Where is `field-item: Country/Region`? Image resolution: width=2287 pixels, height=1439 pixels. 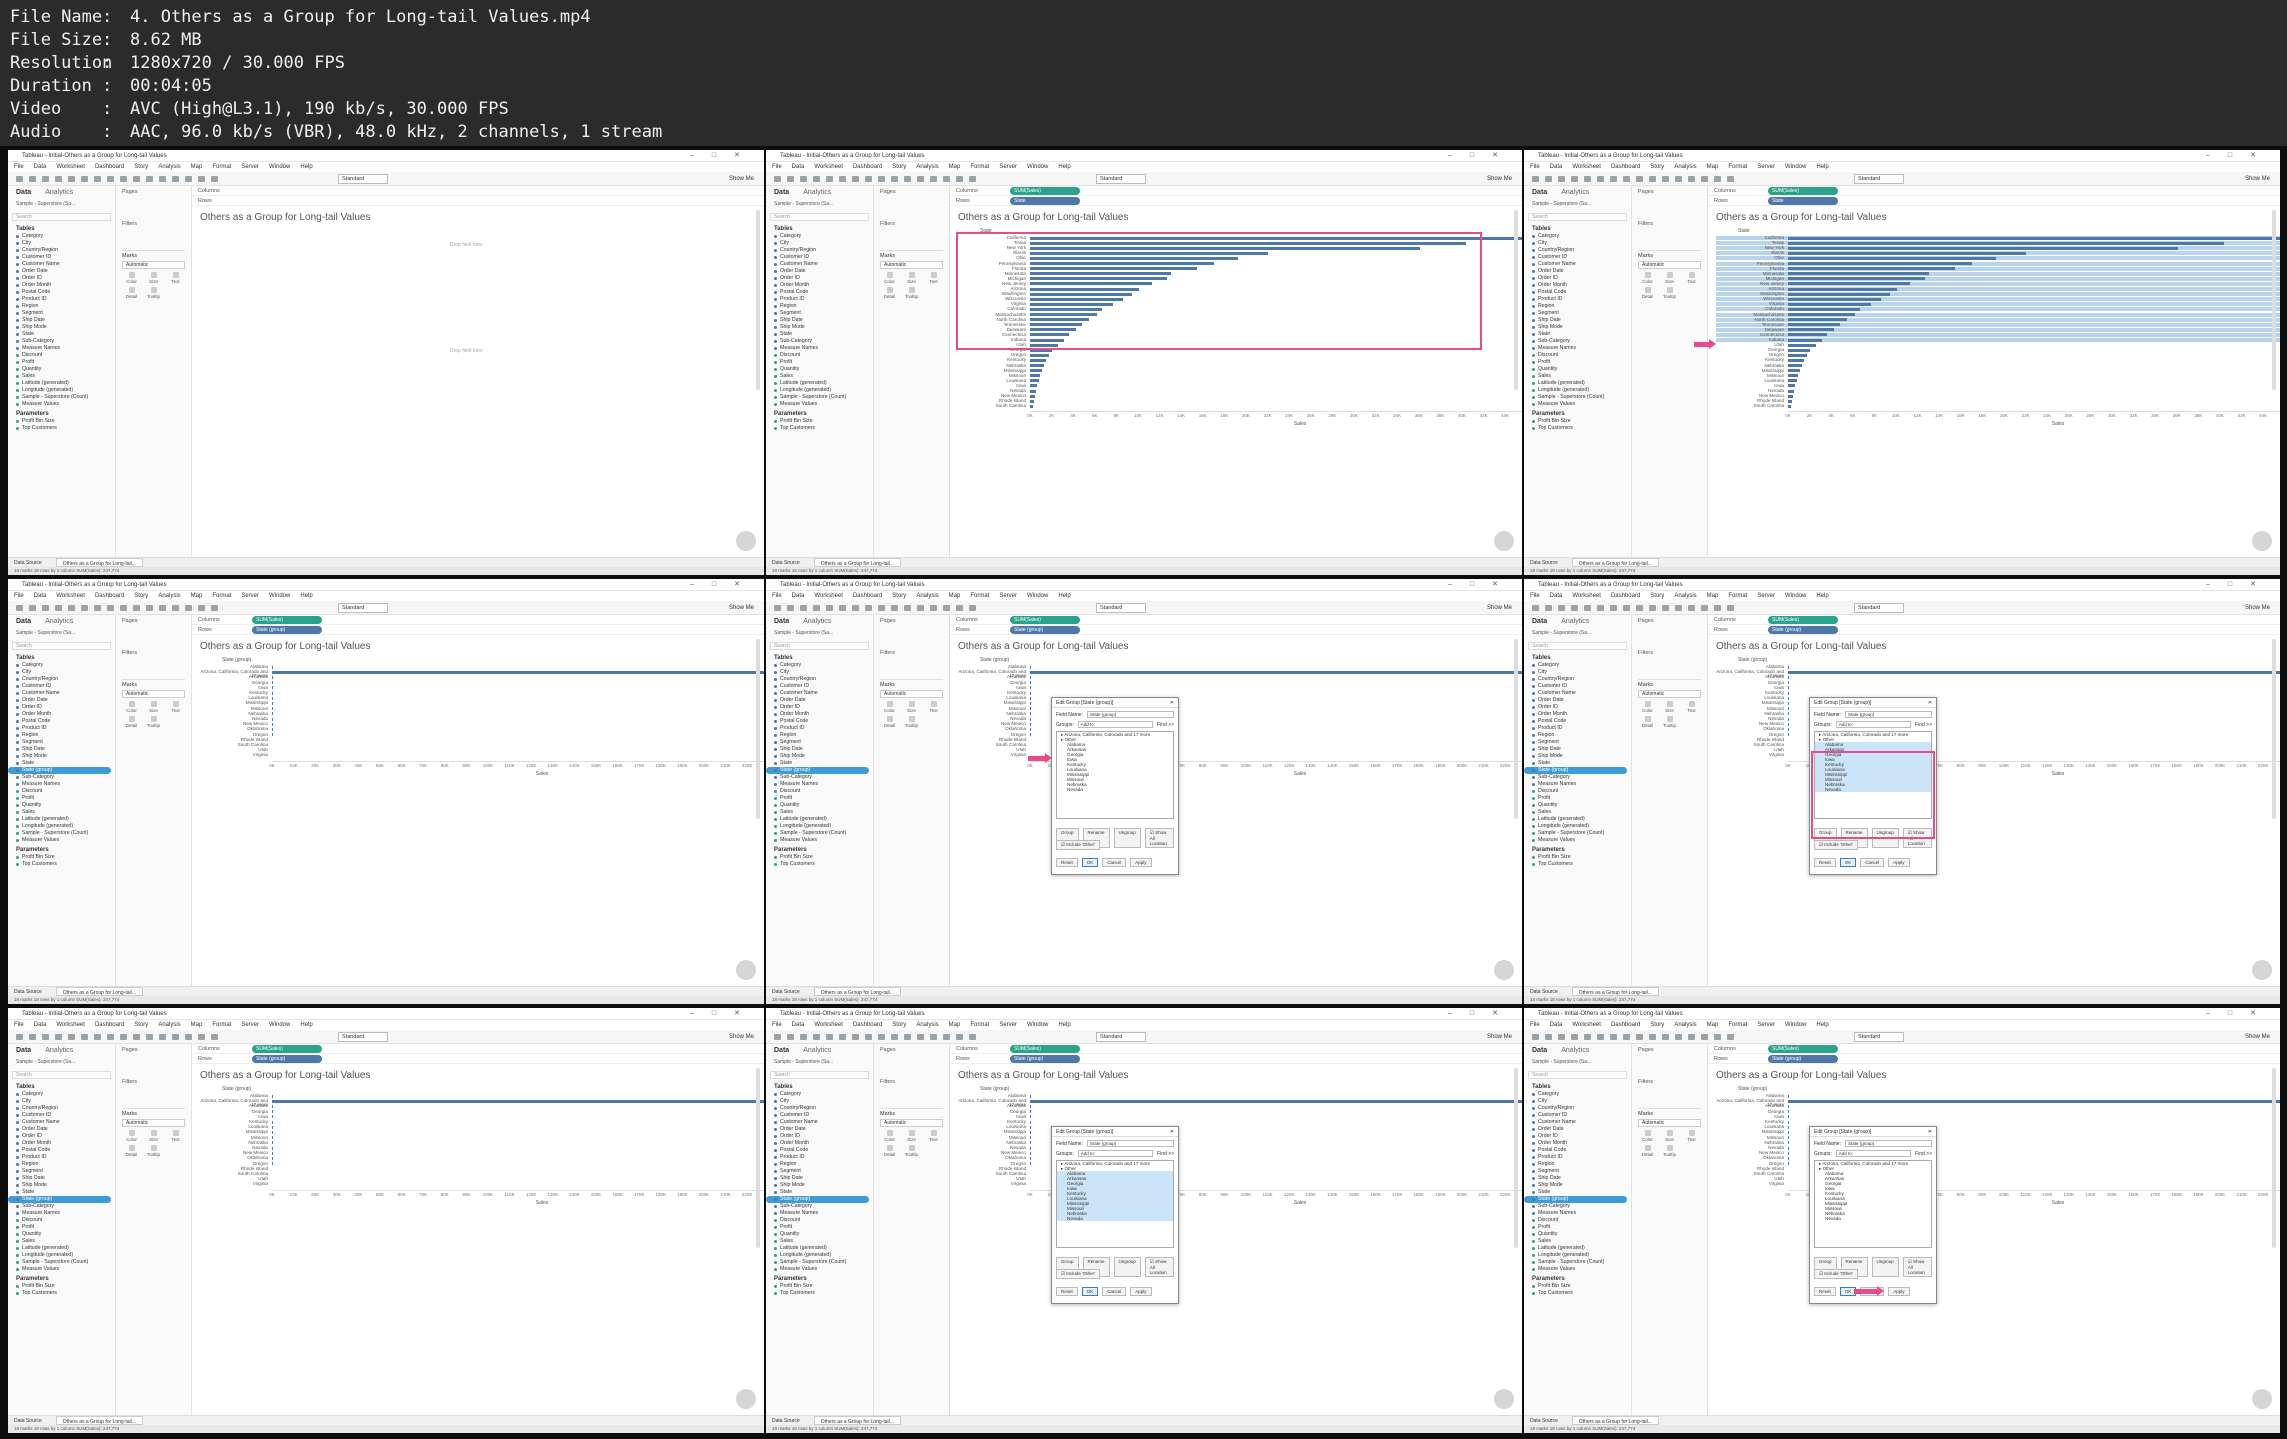 field-item: Country/Region is located at coordinates (61, 679).